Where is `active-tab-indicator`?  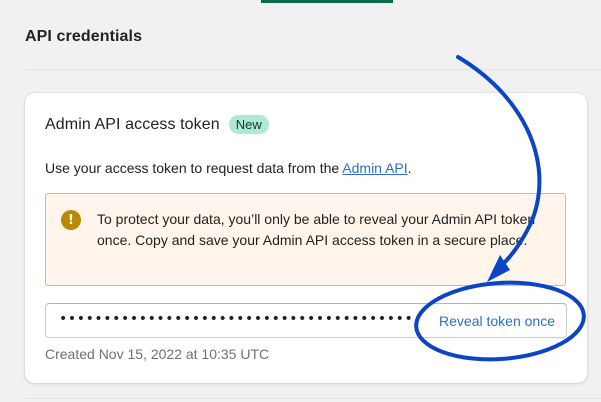
active-tab-indicator is located at coordinates (327, 1).